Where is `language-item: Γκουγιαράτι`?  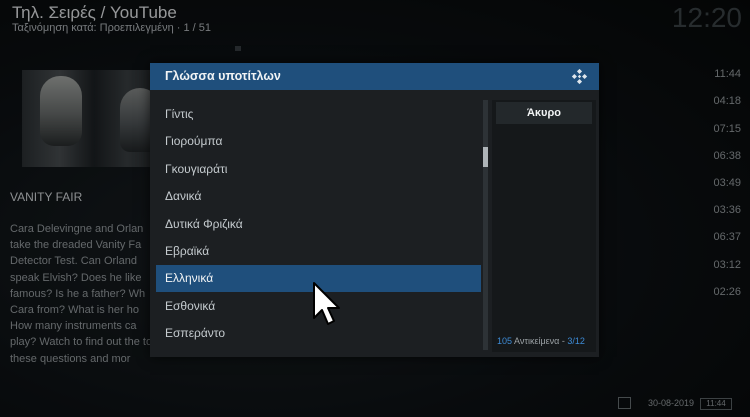
language-item: Γκουγιαράτι is located at coordinates (318, 169).